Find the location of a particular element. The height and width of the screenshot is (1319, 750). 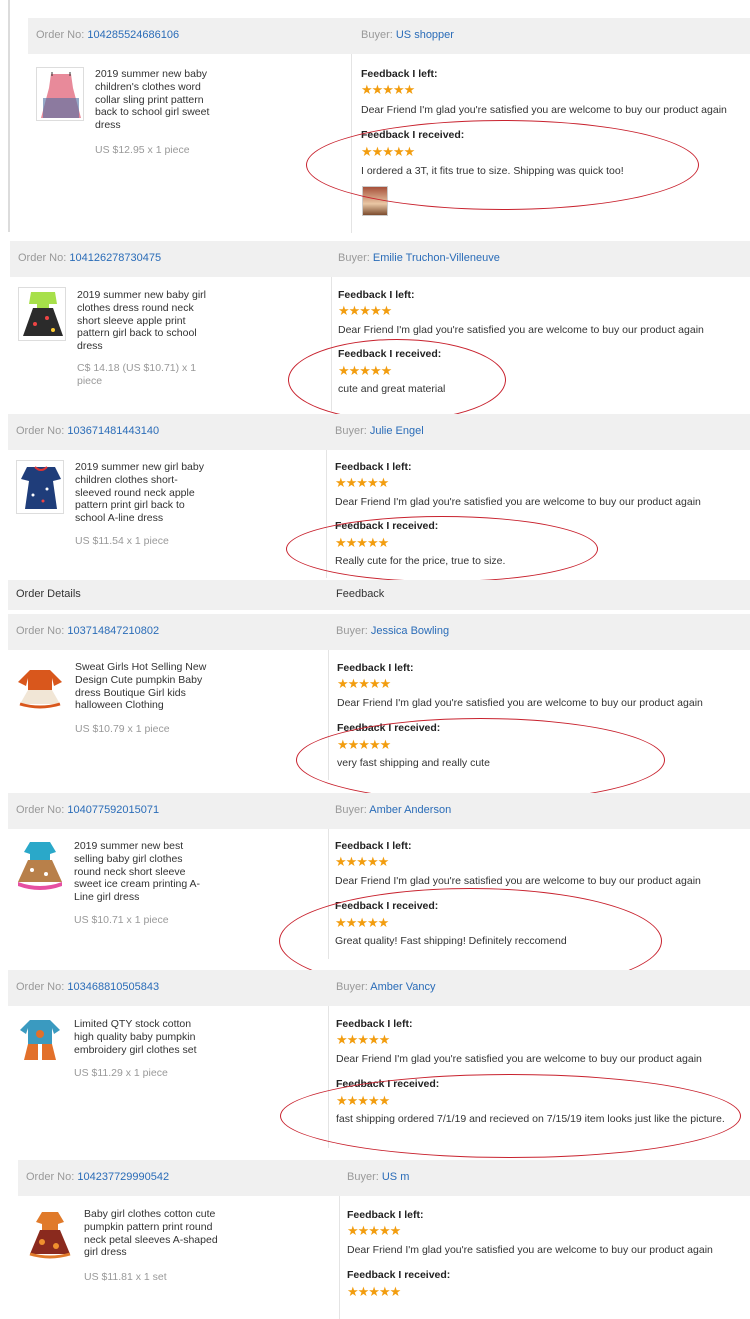

order-number: Order No: 104077592015071 is located at coordinates (88, 810).